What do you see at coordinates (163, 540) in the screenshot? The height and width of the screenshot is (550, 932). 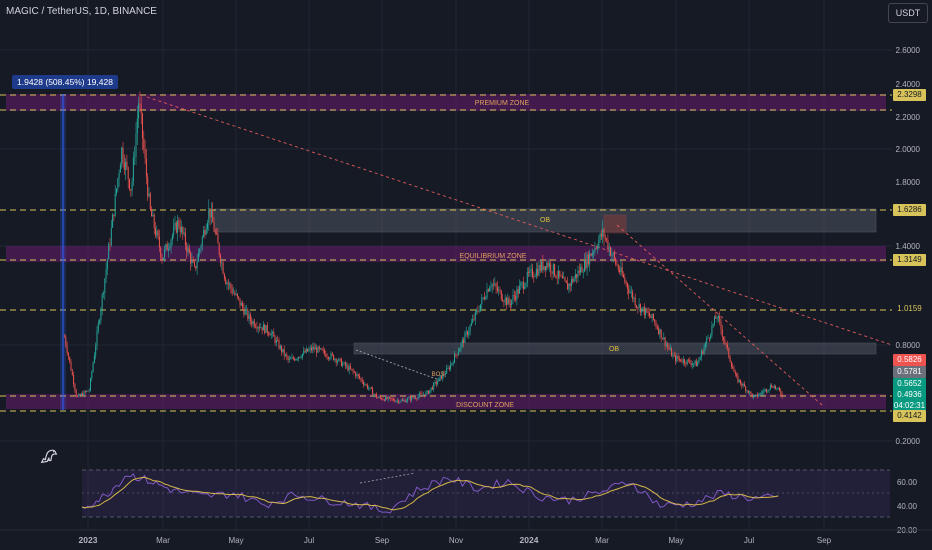 I see `time-tick-label: Mar` at bounding box center [163, 540].